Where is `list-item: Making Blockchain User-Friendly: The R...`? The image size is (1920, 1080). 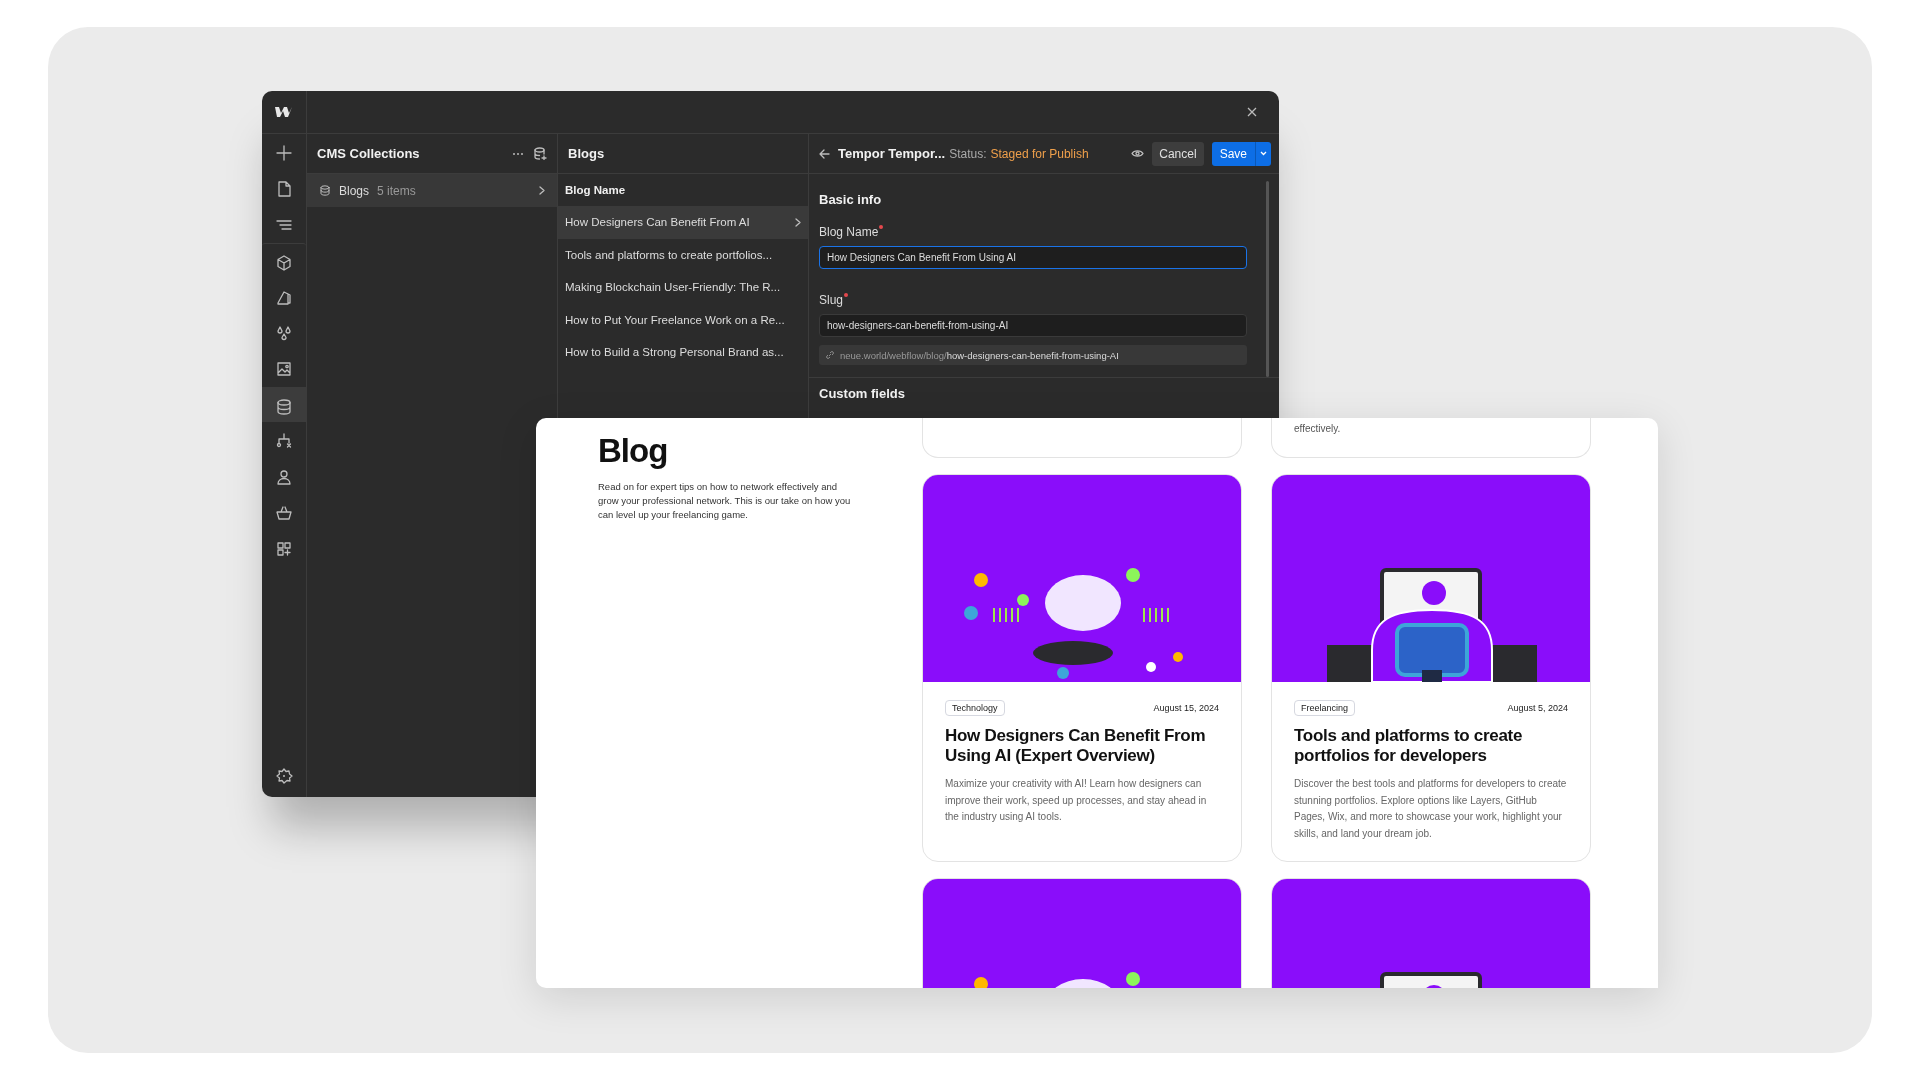
list-item: Making Blockchain User-Friendly: The R... is located at coordinates (683, 287).